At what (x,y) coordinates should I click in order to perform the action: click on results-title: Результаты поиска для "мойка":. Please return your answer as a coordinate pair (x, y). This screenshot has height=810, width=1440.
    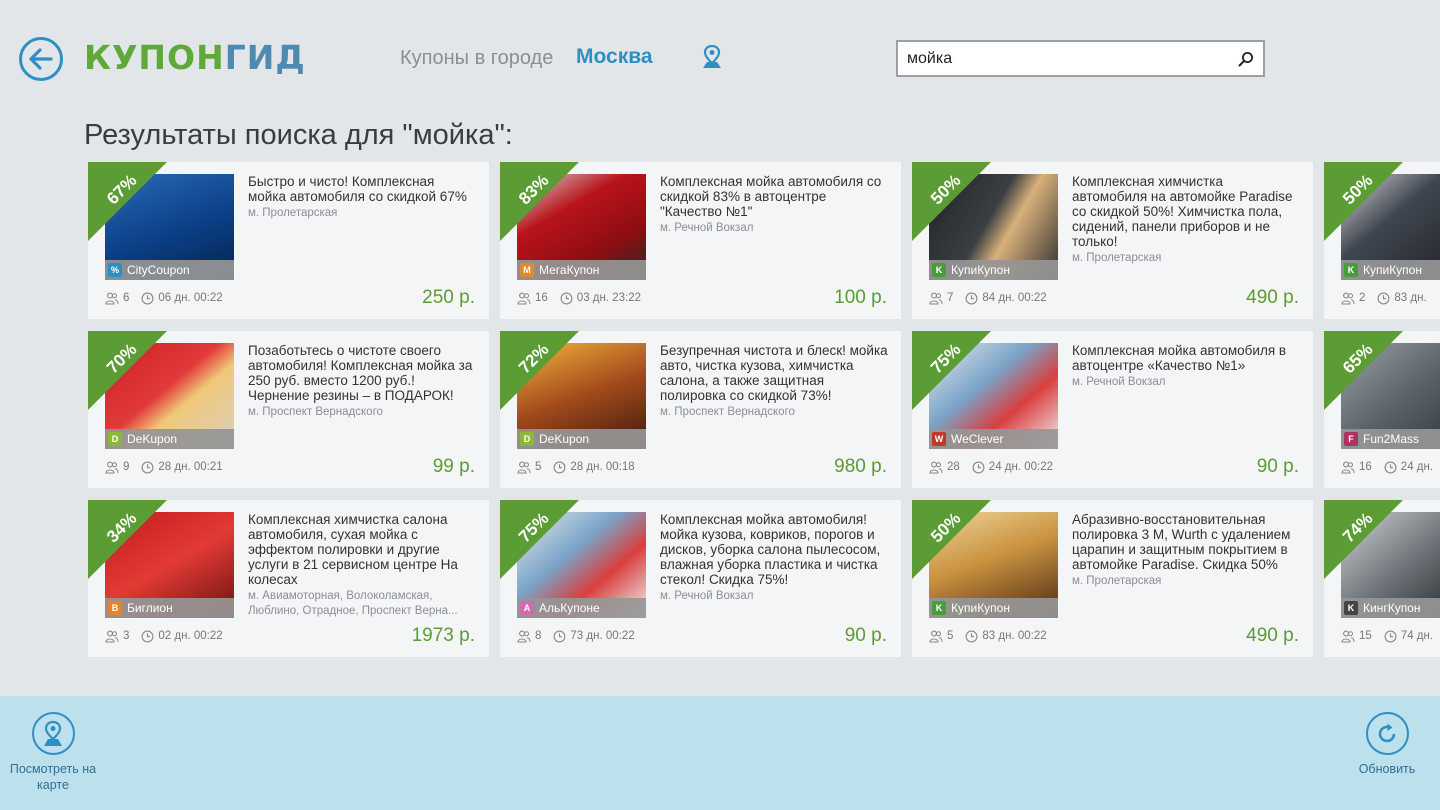
    Looking at the image, I should click on (298, 135).